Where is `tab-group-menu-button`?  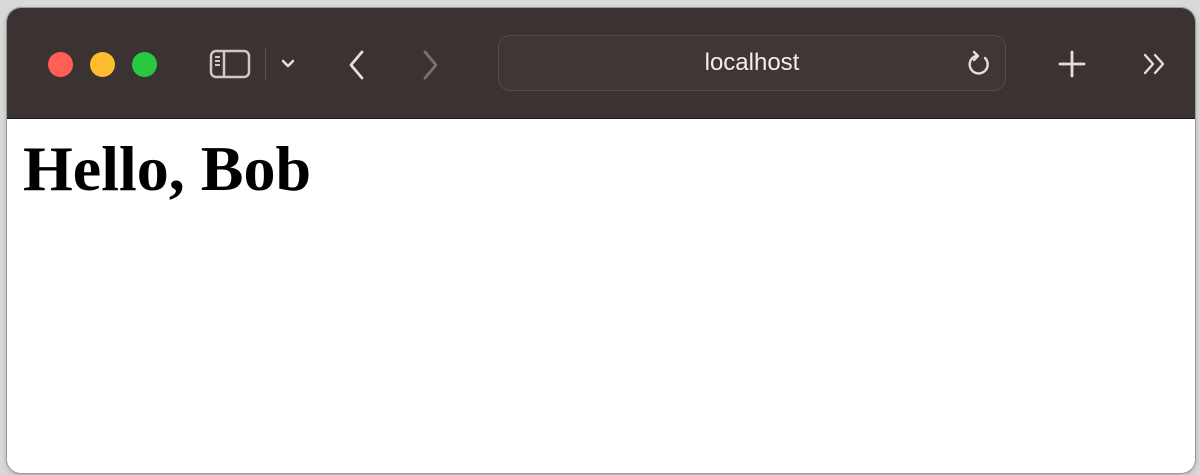
tab-group-menu-button is located at coordinates (288, 64).